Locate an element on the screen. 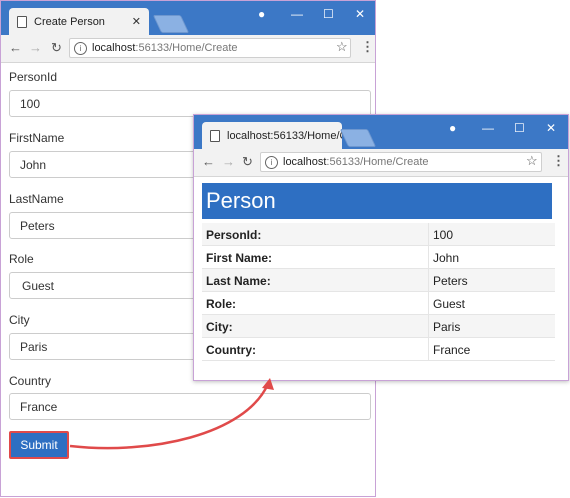  firstname-label: FirstName is located at coordinates (37, 138).